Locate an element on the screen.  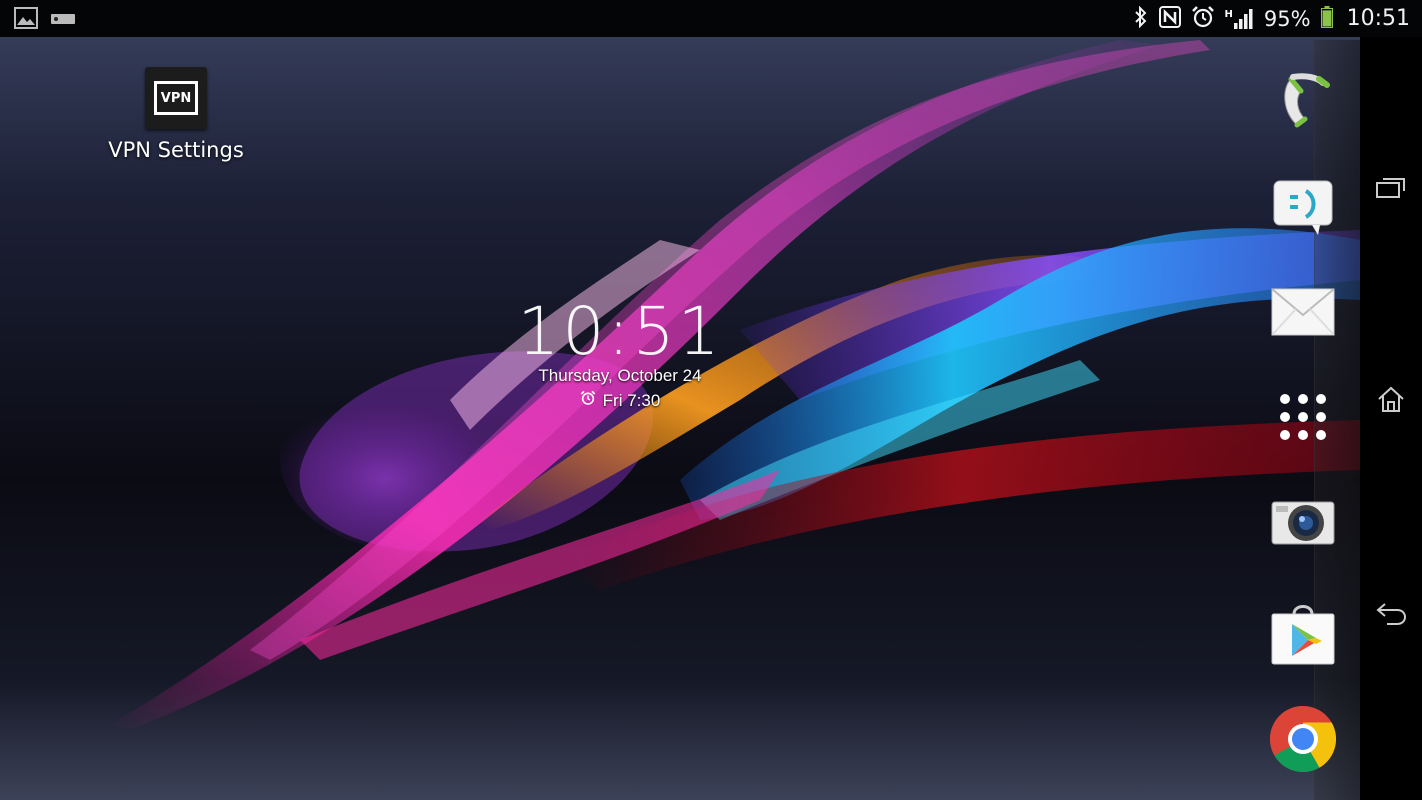
storage-notification-icon is located at coordinates (63, 20).